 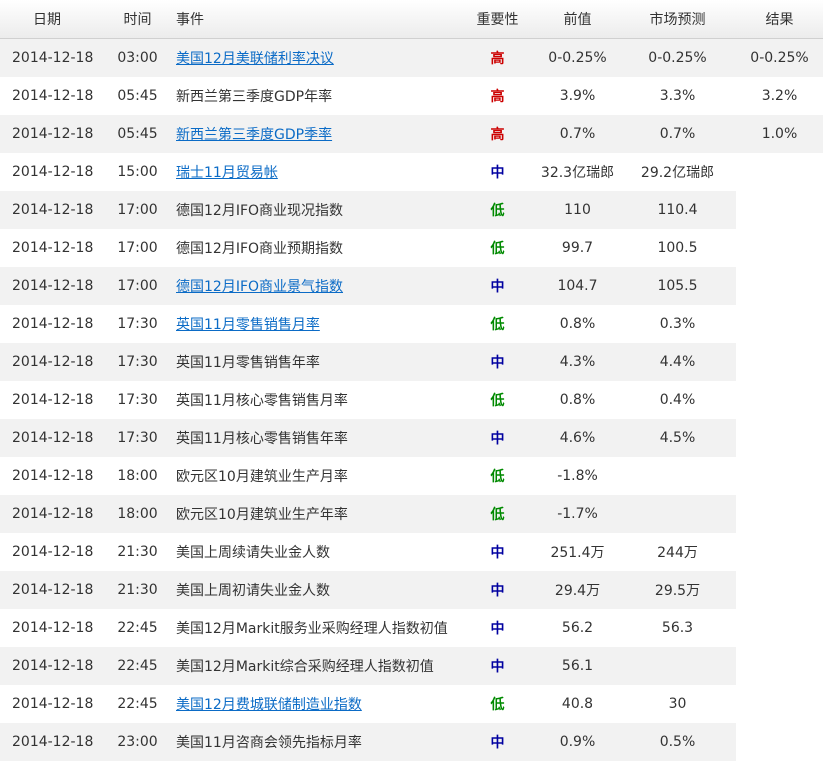 I want to click on event-link: 英国11月零售销售月率, so click(x=248, y=325).